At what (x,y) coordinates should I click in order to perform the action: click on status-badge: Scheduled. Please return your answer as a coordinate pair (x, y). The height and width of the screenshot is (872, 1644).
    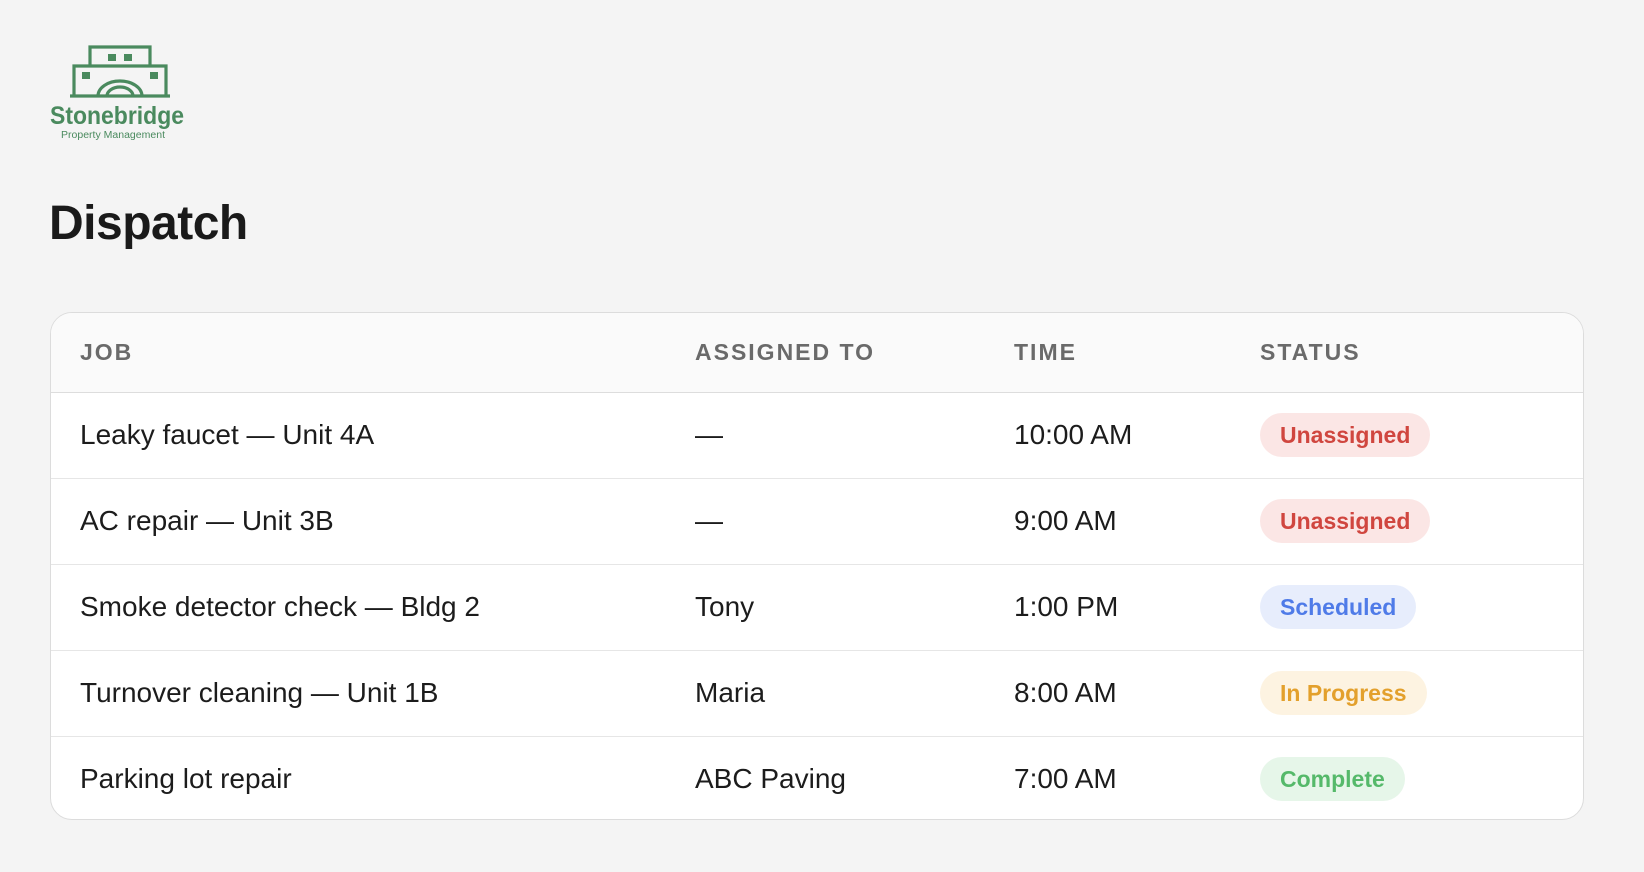
    Looking at the image, I should click on (1338, 607).